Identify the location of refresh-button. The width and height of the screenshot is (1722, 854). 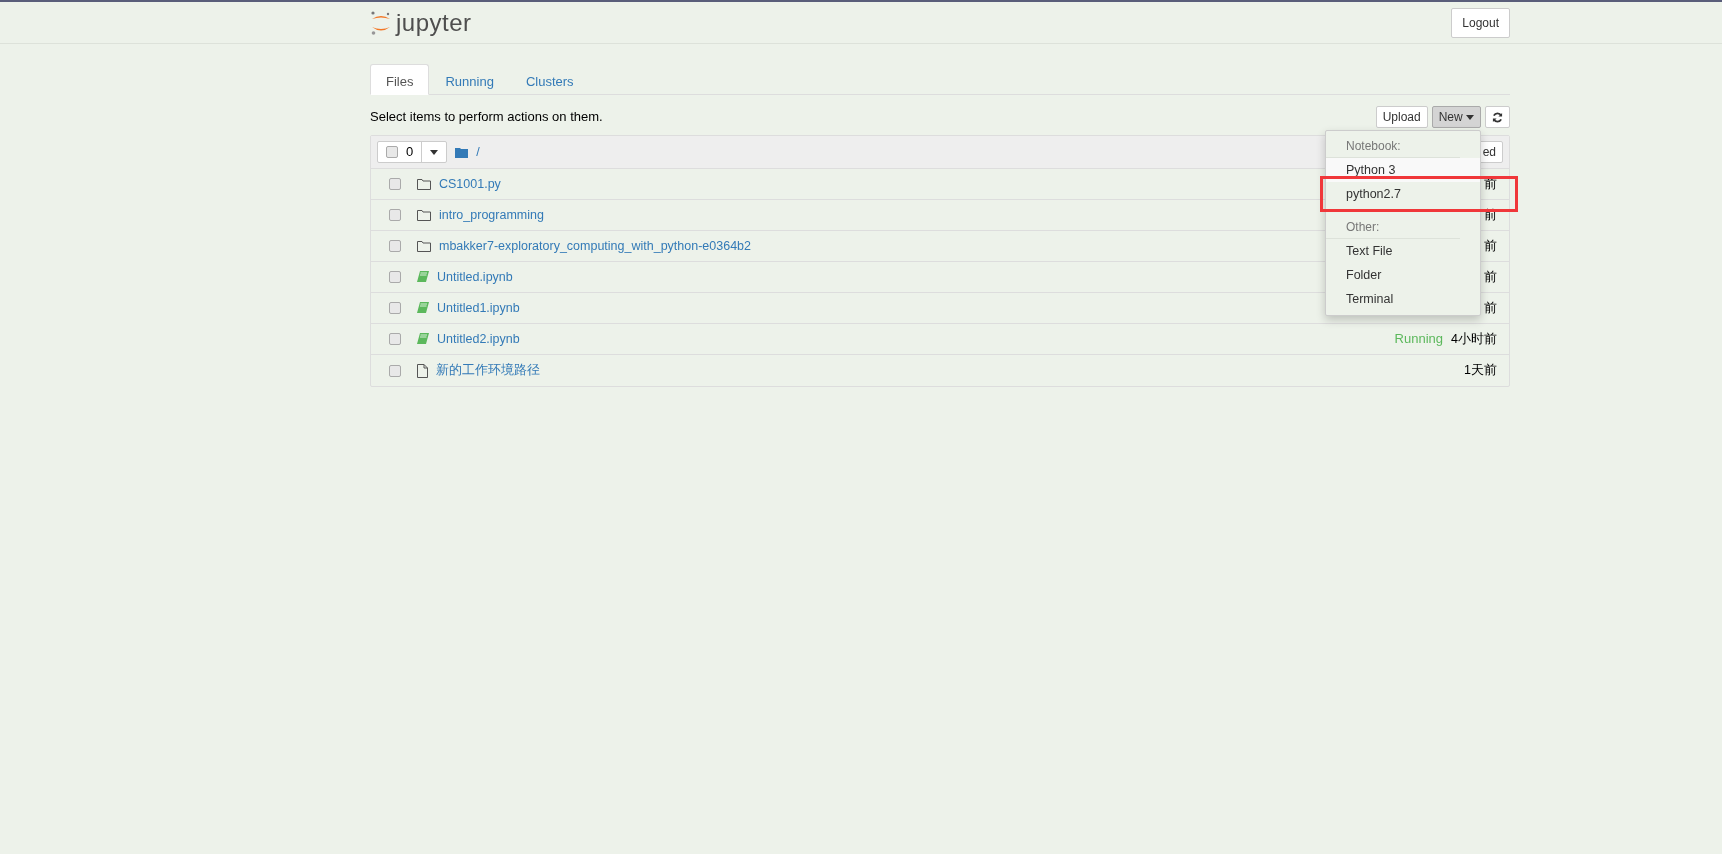
(1497, 117).